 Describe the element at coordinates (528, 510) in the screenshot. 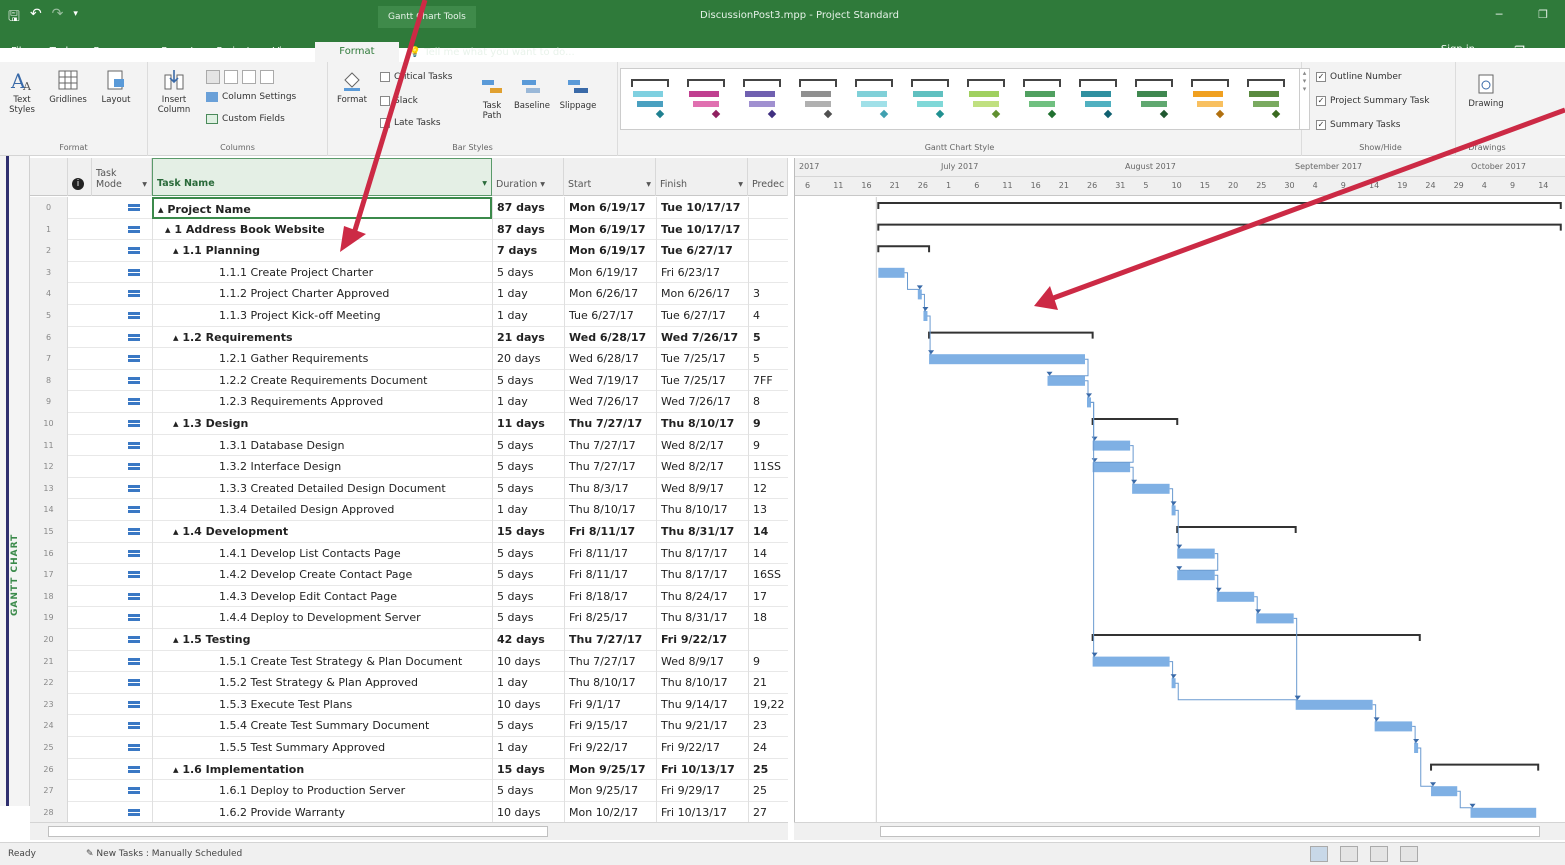

I see `duration-cell: 1 day` at that location.